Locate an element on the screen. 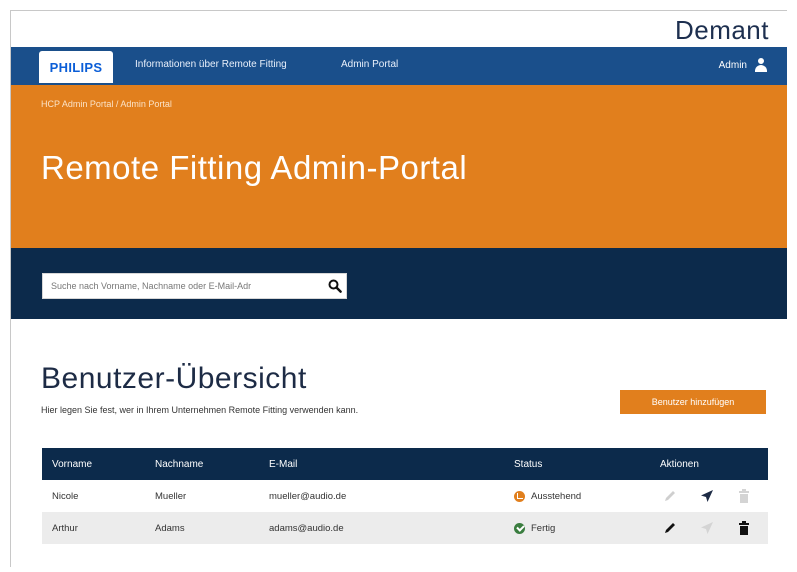 The height and width of the screenshot is (572, 797). search-band is located at coordinates (399, 283).